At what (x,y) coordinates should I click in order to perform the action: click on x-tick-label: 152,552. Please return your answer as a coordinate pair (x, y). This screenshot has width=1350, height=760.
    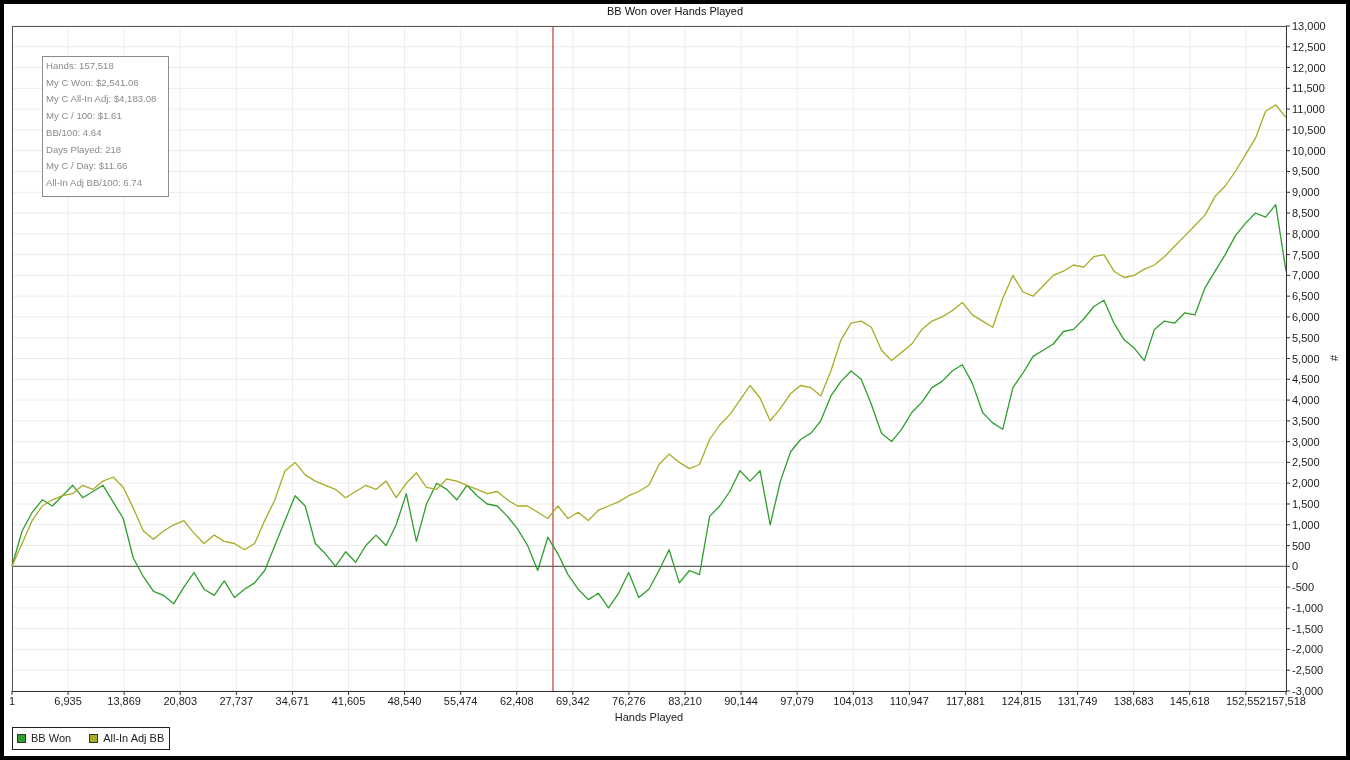
    Looking at the image, I should click on (1245, 701).